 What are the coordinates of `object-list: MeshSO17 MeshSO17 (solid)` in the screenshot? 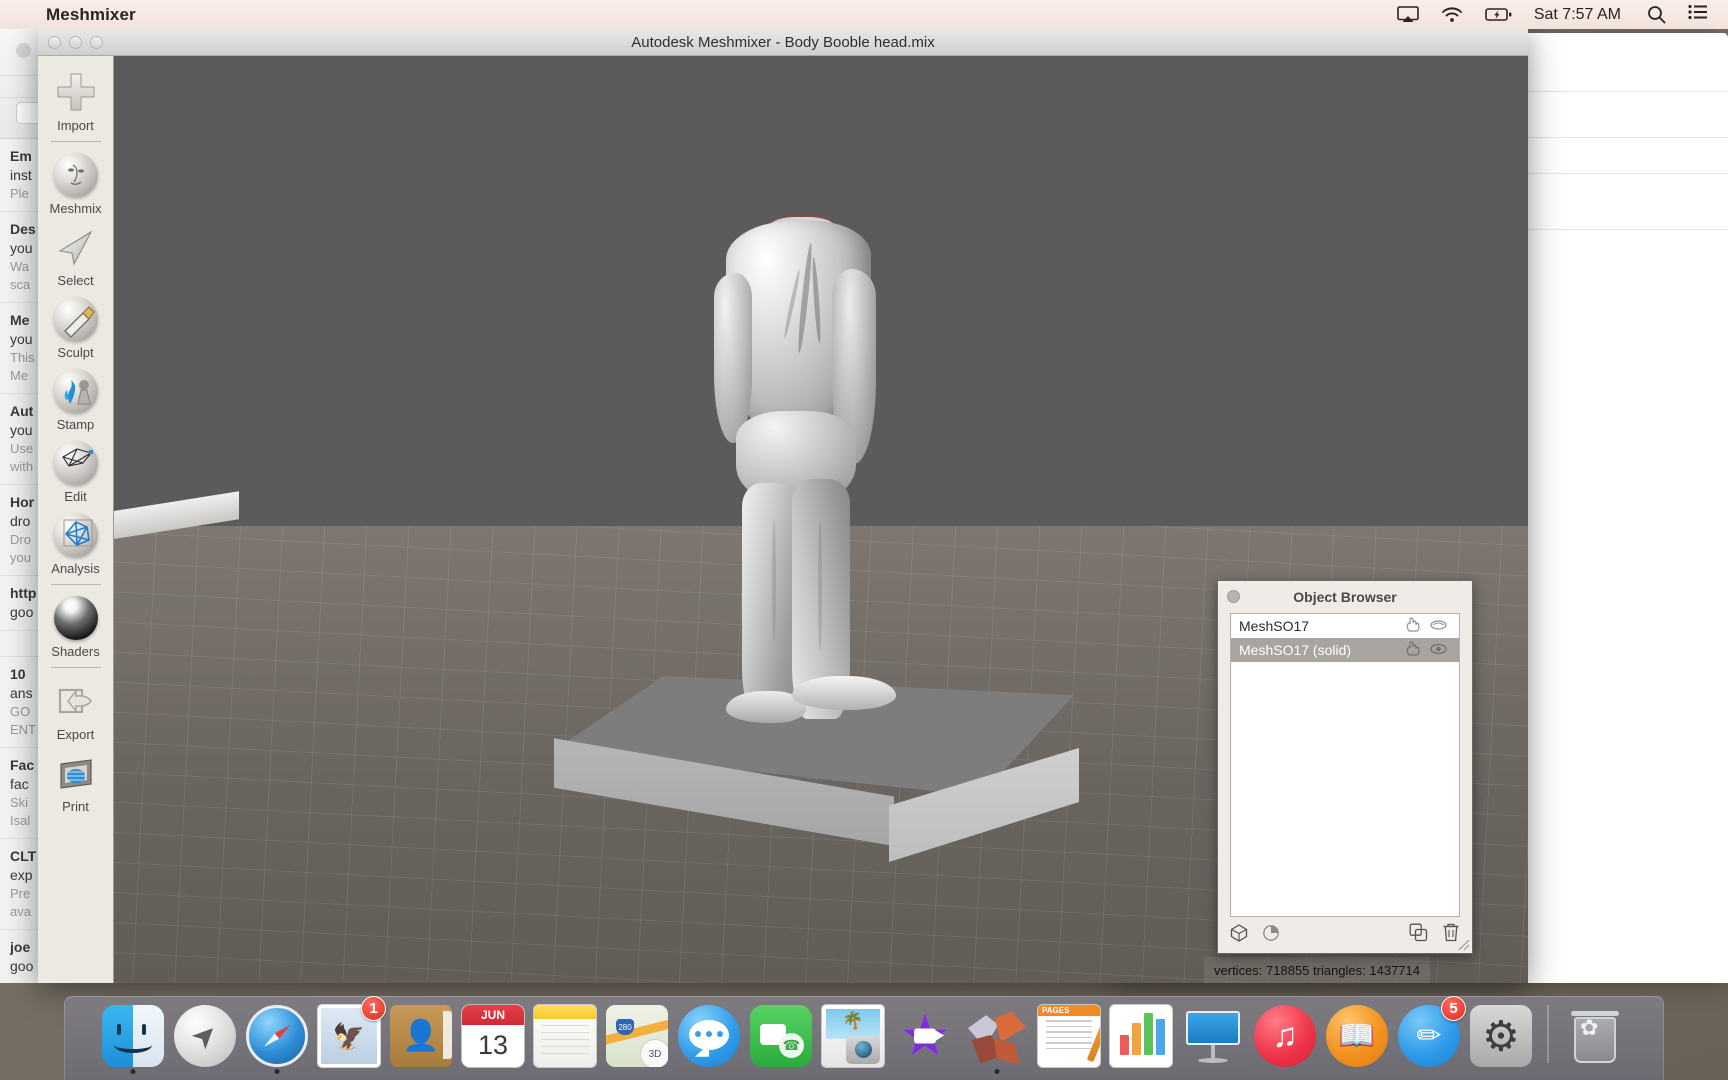 It's located at (1345, 765).